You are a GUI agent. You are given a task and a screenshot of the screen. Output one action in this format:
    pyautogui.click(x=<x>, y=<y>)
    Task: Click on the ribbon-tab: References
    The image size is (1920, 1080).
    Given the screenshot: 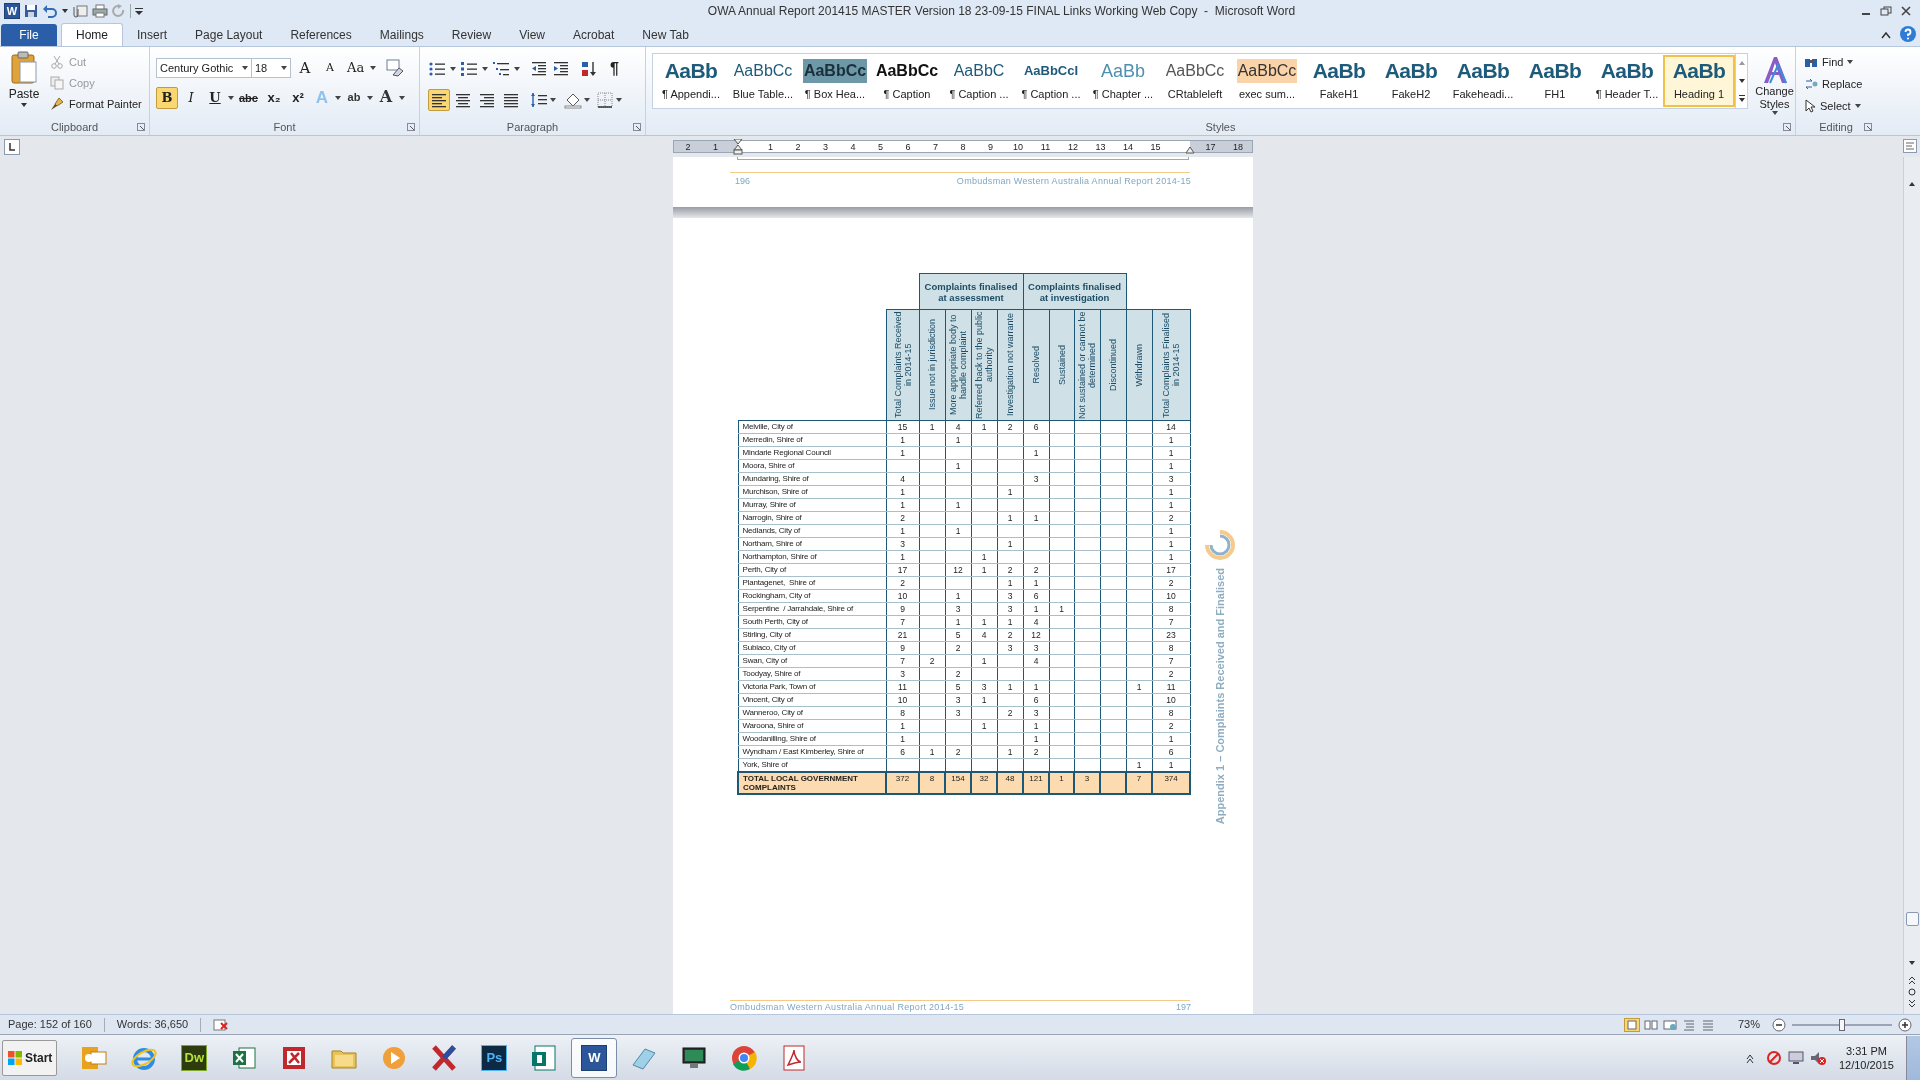 What is the action you would take?
    pyautogui.click(x=321, y=34)
    